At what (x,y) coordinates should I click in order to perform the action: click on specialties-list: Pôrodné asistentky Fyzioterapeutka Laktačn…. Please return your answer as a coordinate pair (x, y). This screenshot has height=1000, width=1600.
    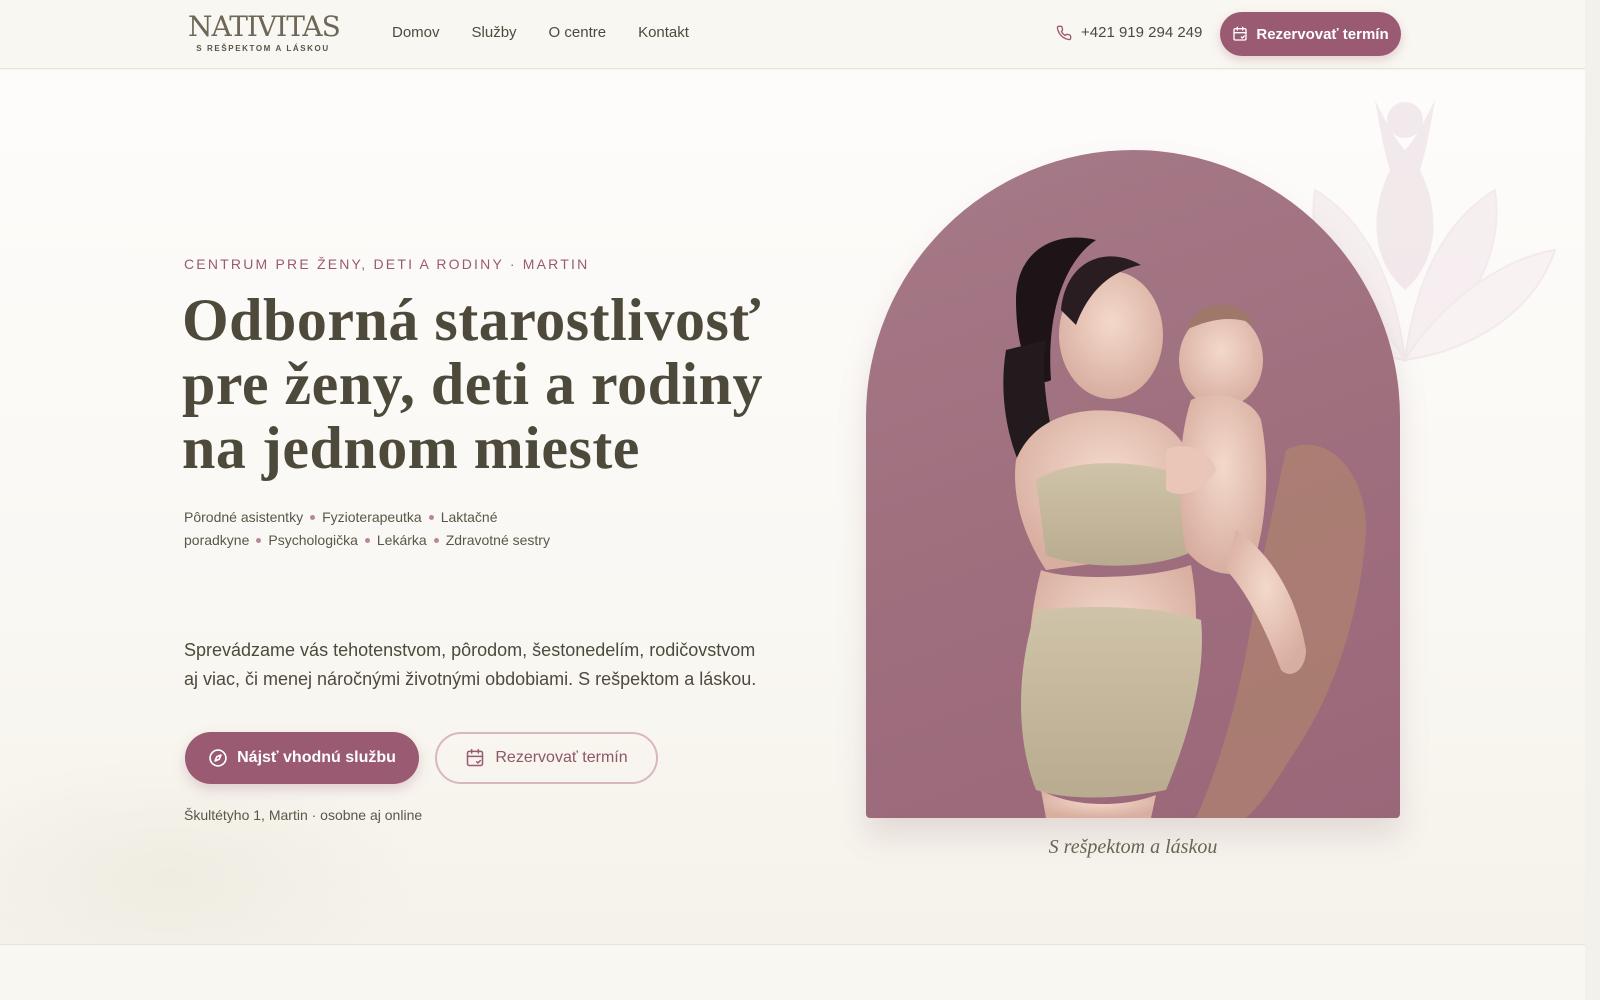
    Looking at the image, I should click on (374, 529).